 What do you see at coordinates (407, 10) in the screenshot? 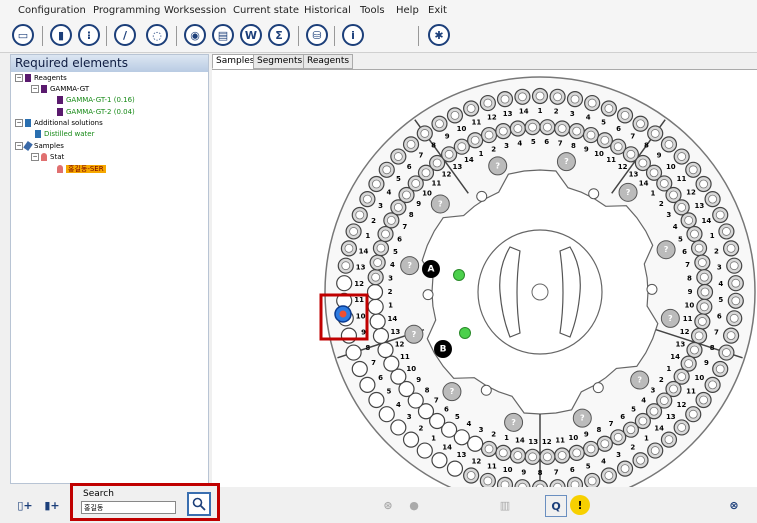
I see `menu-help: Help` at bounding box center [407, 10].